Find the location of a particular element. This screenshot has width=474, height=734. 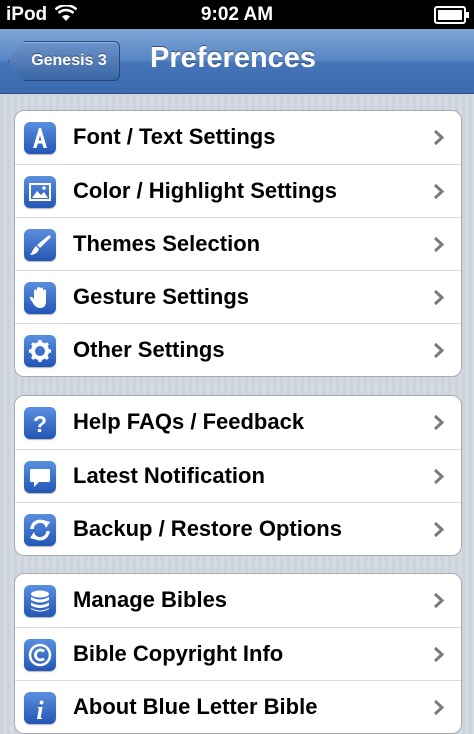

menu-item-label: Other Settings is located at coordinates (149, 349).